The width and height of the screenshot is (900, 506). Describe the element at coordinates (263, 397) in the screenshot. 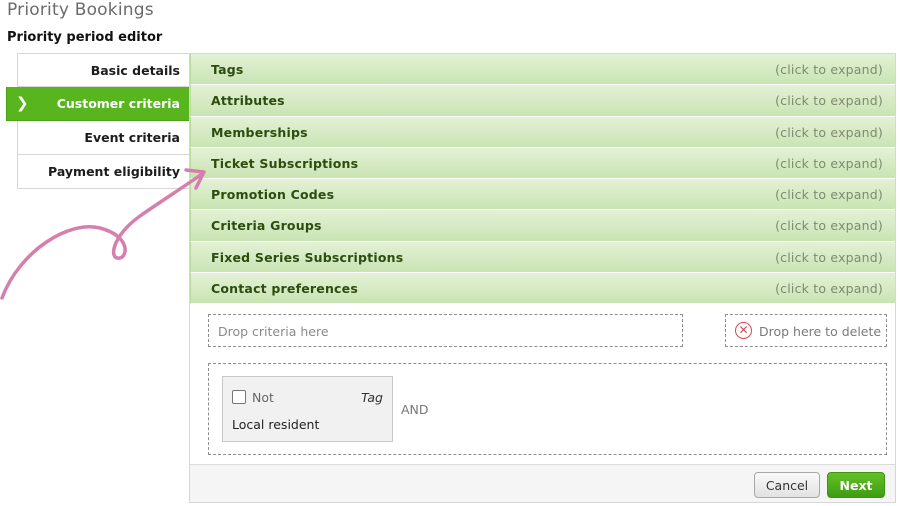

I see `not-label: Not` at that location.